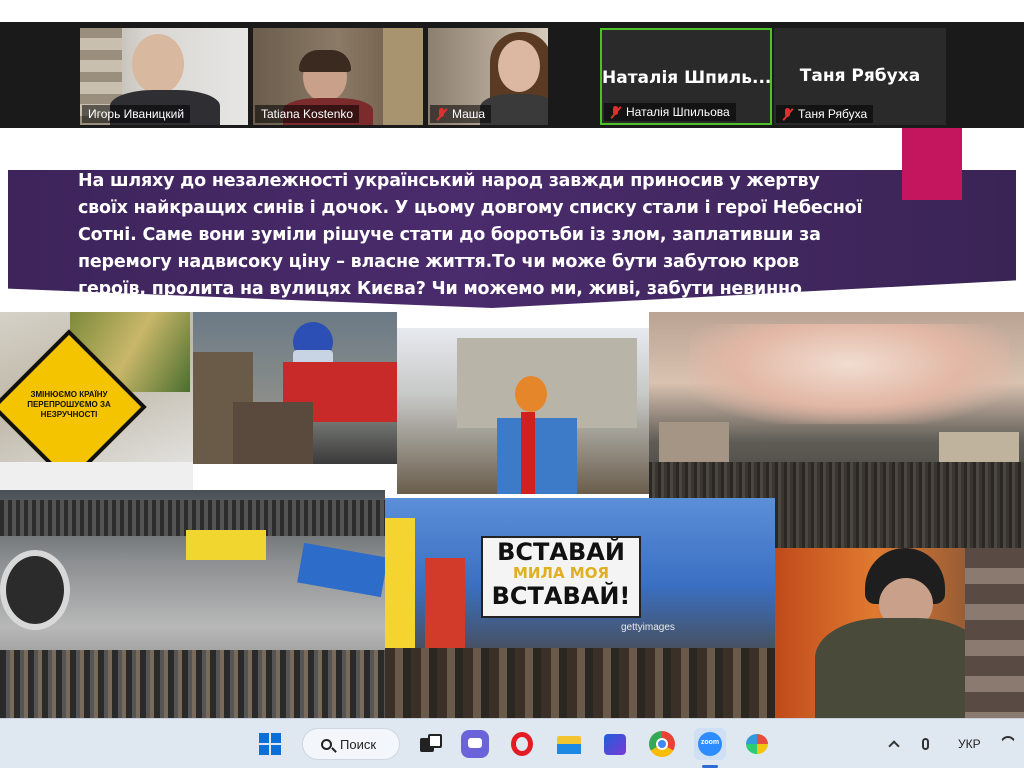 The width and height of the screenshot is (1024, 768). Describe the element at coordinates (662, 744) in the screenshot. I see `chrome-icon` at that location.